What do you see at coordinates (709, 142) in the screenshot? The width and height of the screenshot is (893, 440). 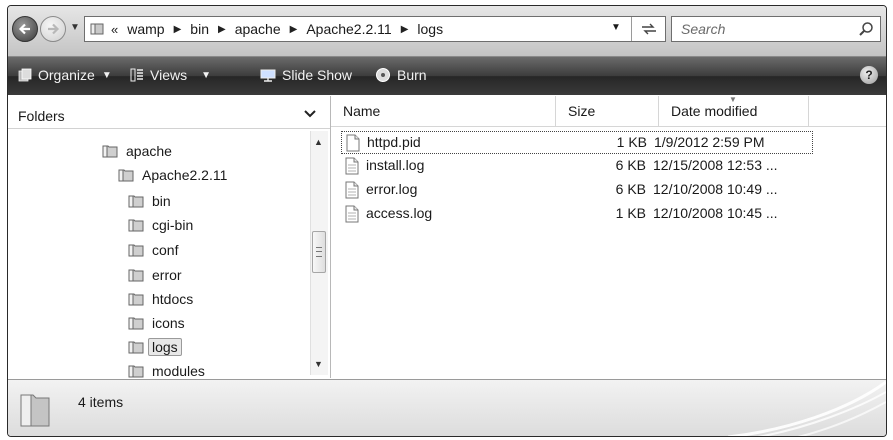 I see `file-date: 1/9/2012 2:59 PM` at bounding box center [709, 142].